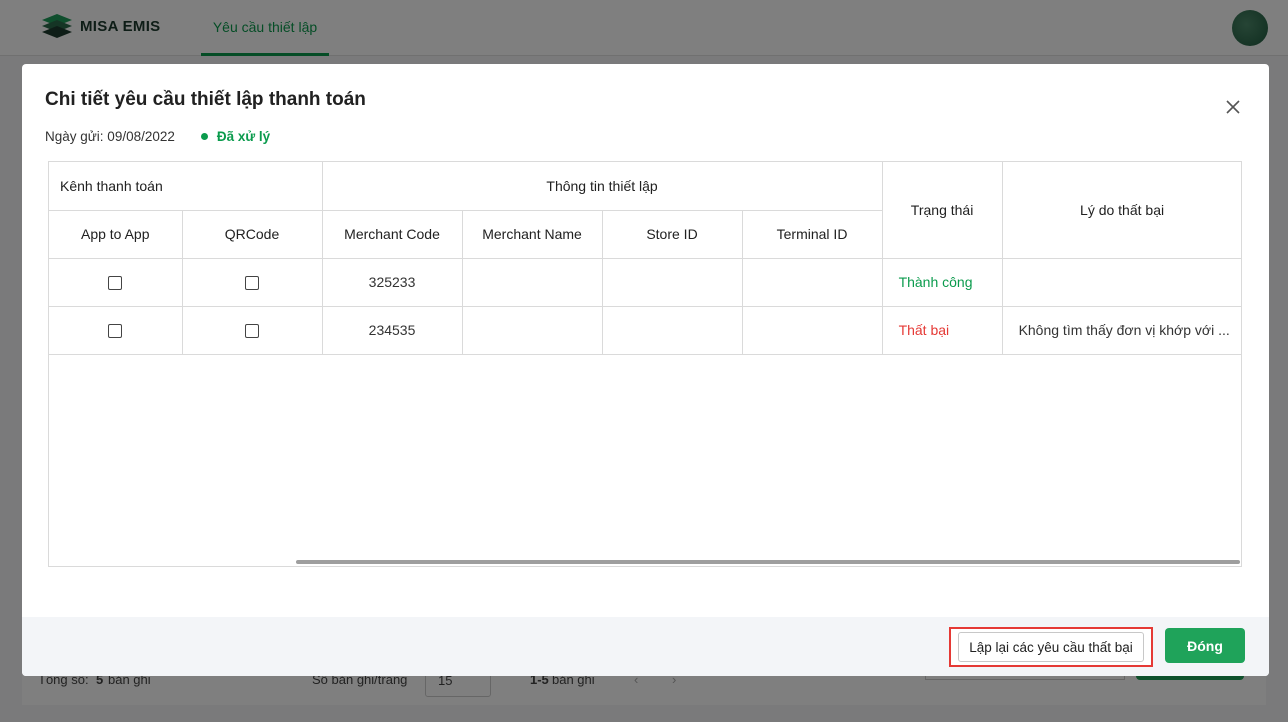 The width and height of the screenshot is (1288, 722). I want to click on retry-highlight: Lập lại các yêu cầu thất bại, so click(1051, 647).